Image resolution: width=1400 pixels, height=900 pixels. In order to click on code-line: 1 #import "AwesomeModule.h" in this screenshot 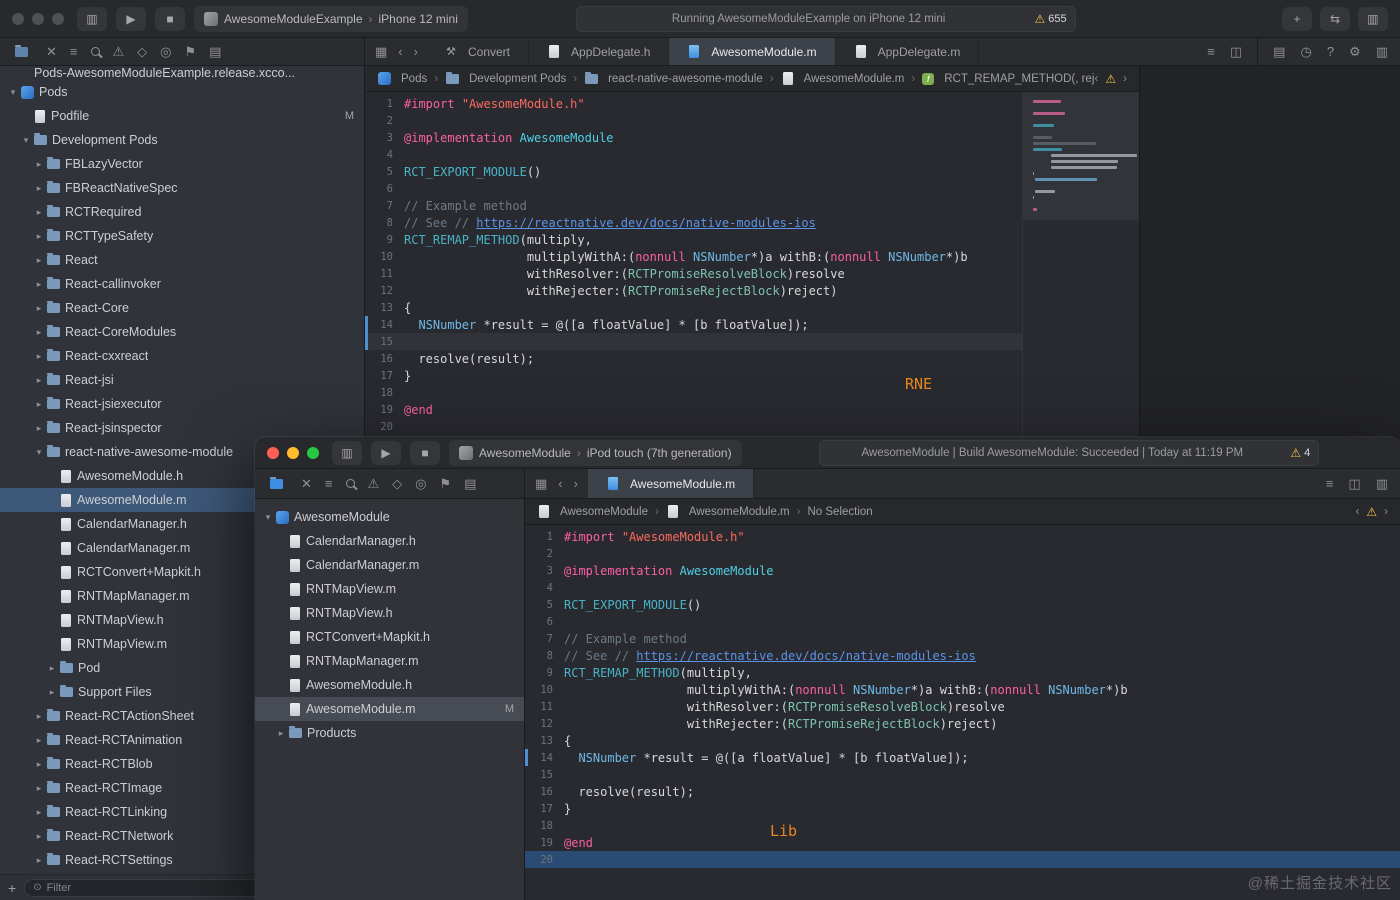, I will do `click(693, 103)`.